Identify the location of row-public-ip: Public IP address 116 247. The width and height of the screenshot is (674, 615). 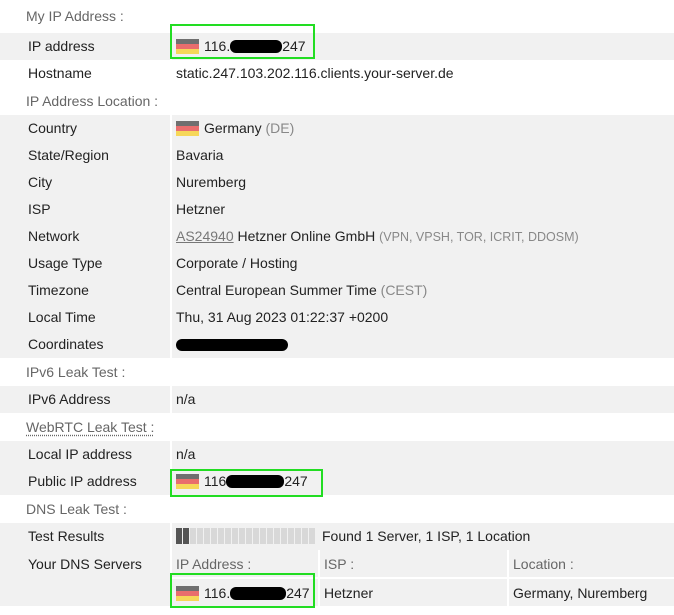
(337, 481).